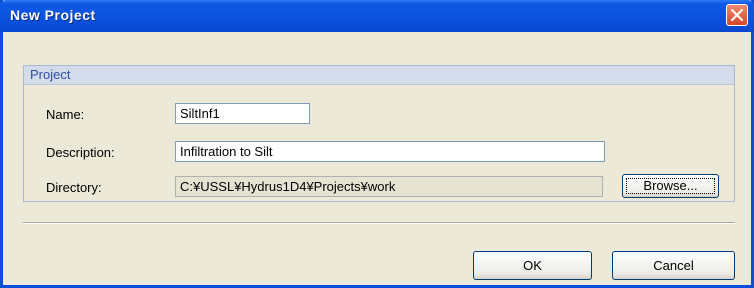 This screenshot has width=754, height=288. Describe the element at coordinates (377, 16) in the screenshot. I see `title-bar: New Project` at that location.